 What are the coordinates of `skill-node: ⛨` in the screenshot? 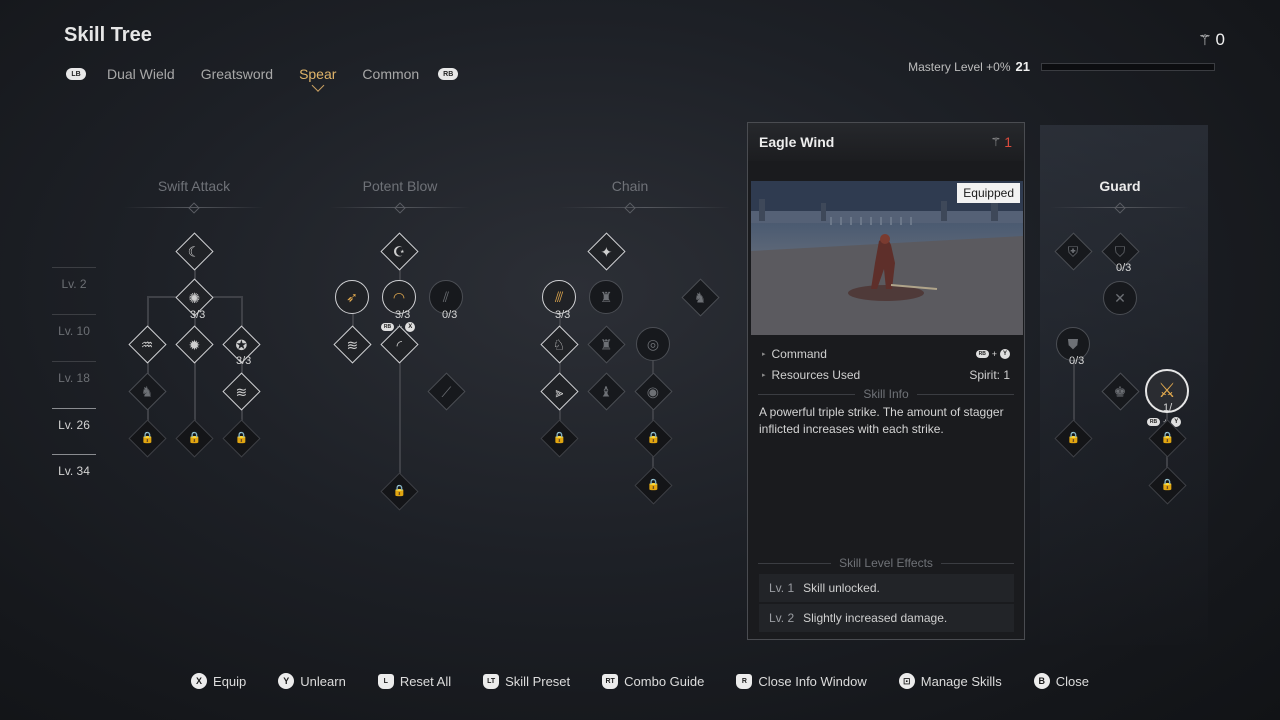 It's located at (1073, 251).